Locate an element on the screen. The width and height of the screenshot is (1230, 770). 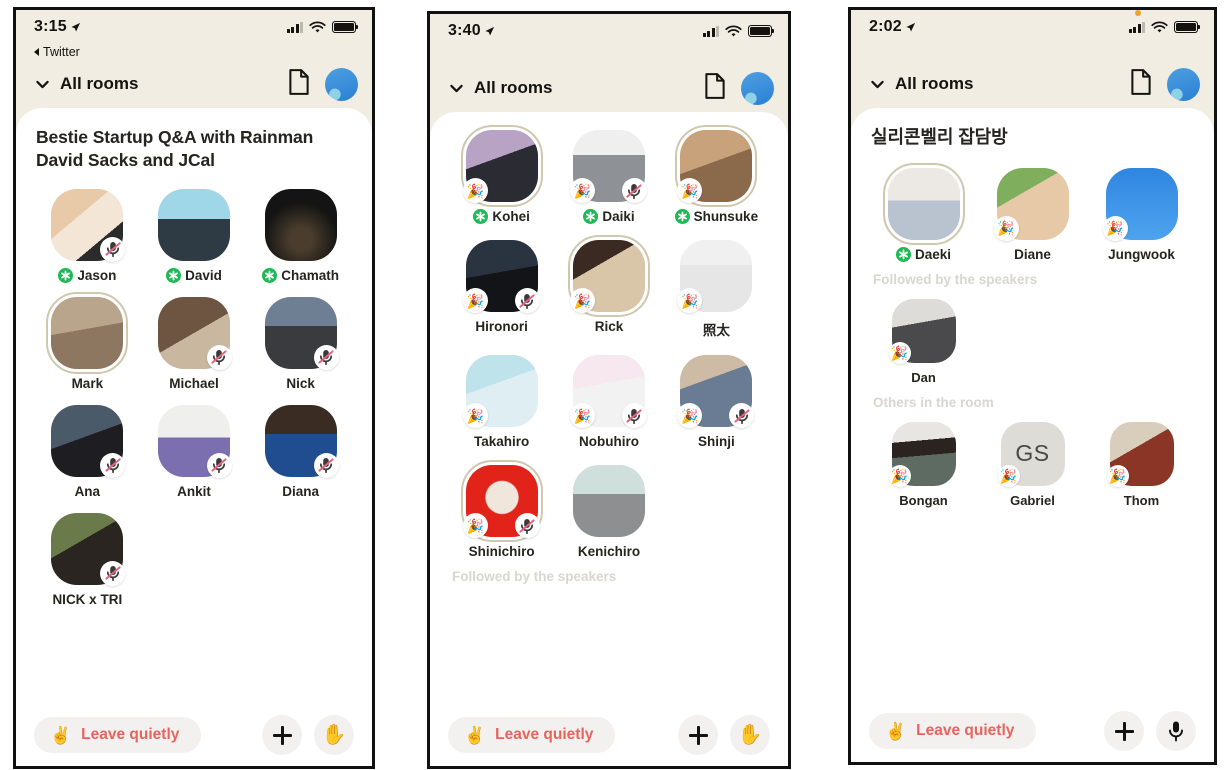
room-member: 🎉 Rick is located at coordinates (608, 287).